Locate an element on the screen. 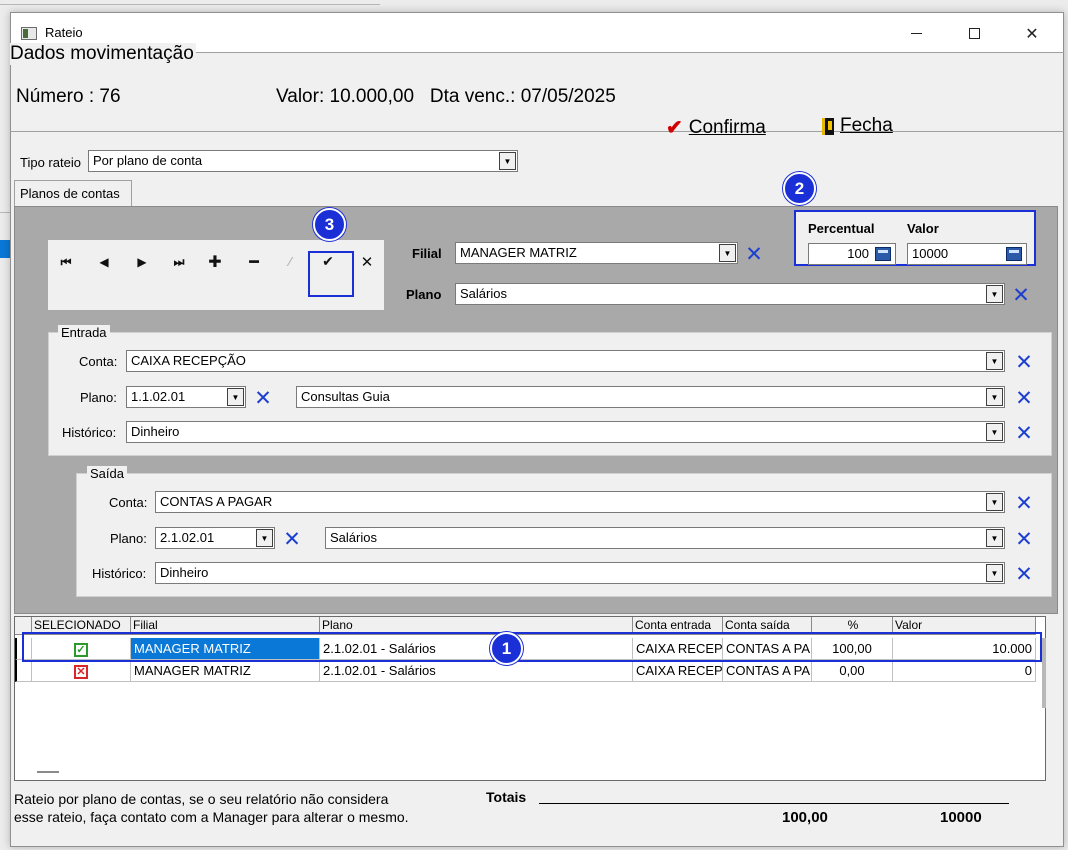 The width and height of the screenshot is (1068, 850). entrada-plano-desc-select: Consultas Guia ▼ is located at coordinates (650, 397).